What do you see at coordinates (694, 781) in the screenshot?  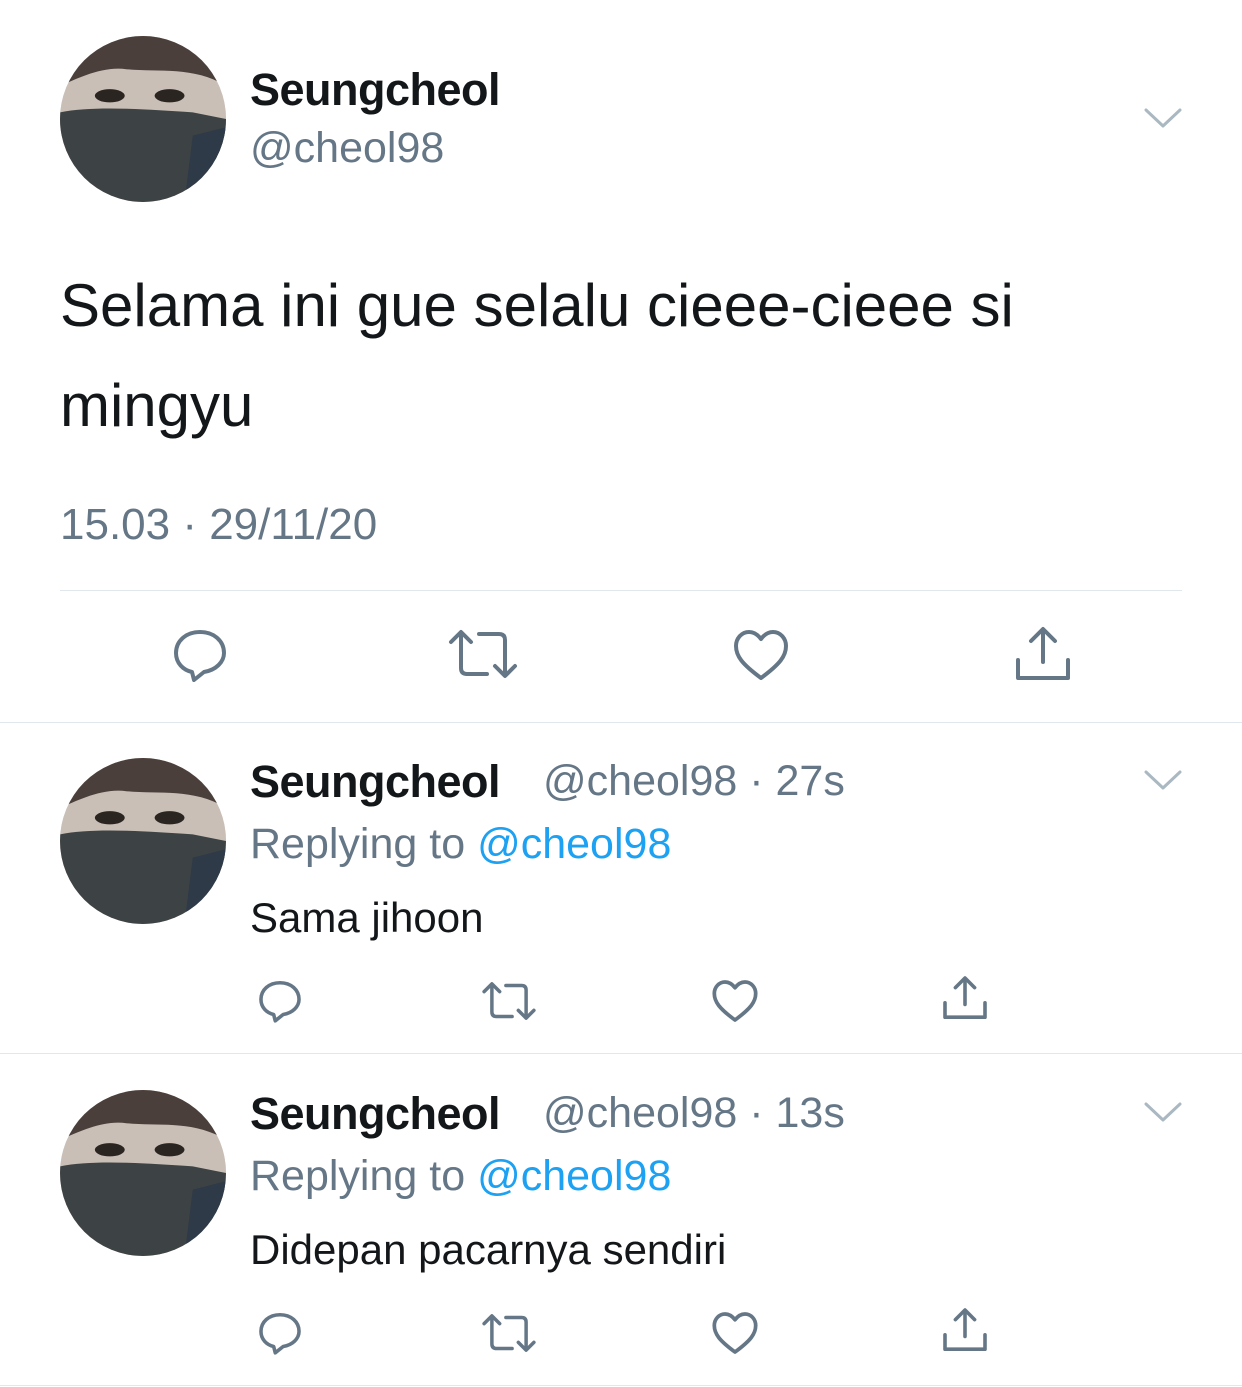 I see `reply-handle-time: @cheol98 · 27s` at bounding box center [694, 781].